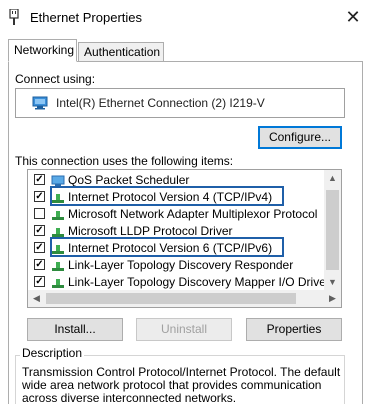 This screenshot has width=371, height=404. I want to click on highlight-box-ipv4, so click(167, 196).